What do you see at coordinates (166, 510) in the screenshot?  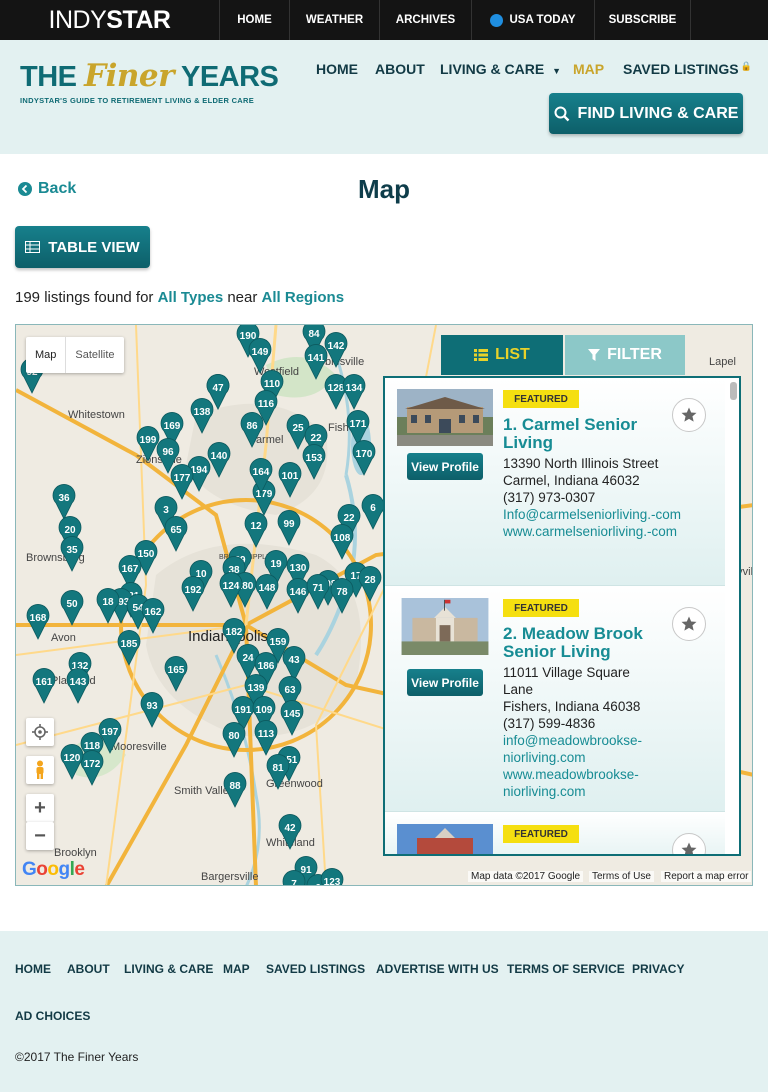 I see `map-marker-label: 3` at bounding box center [166, 510].